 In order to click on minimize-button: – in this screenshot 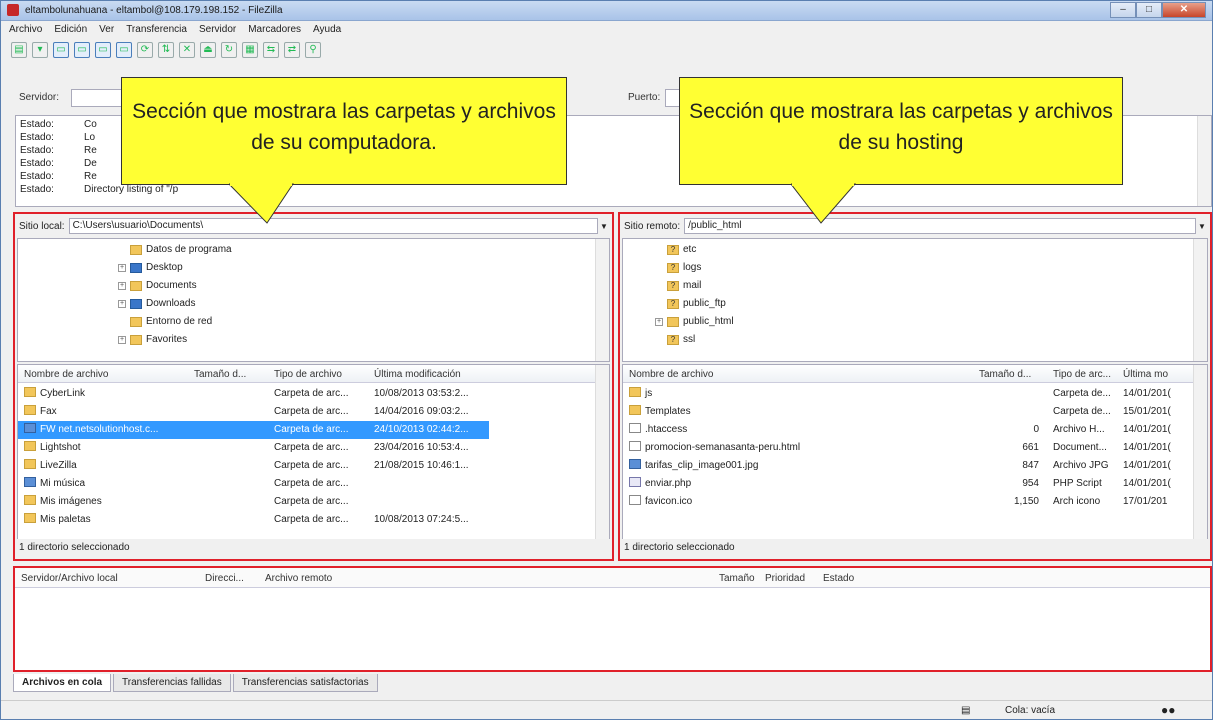, I will do `click(1123, 10)`.